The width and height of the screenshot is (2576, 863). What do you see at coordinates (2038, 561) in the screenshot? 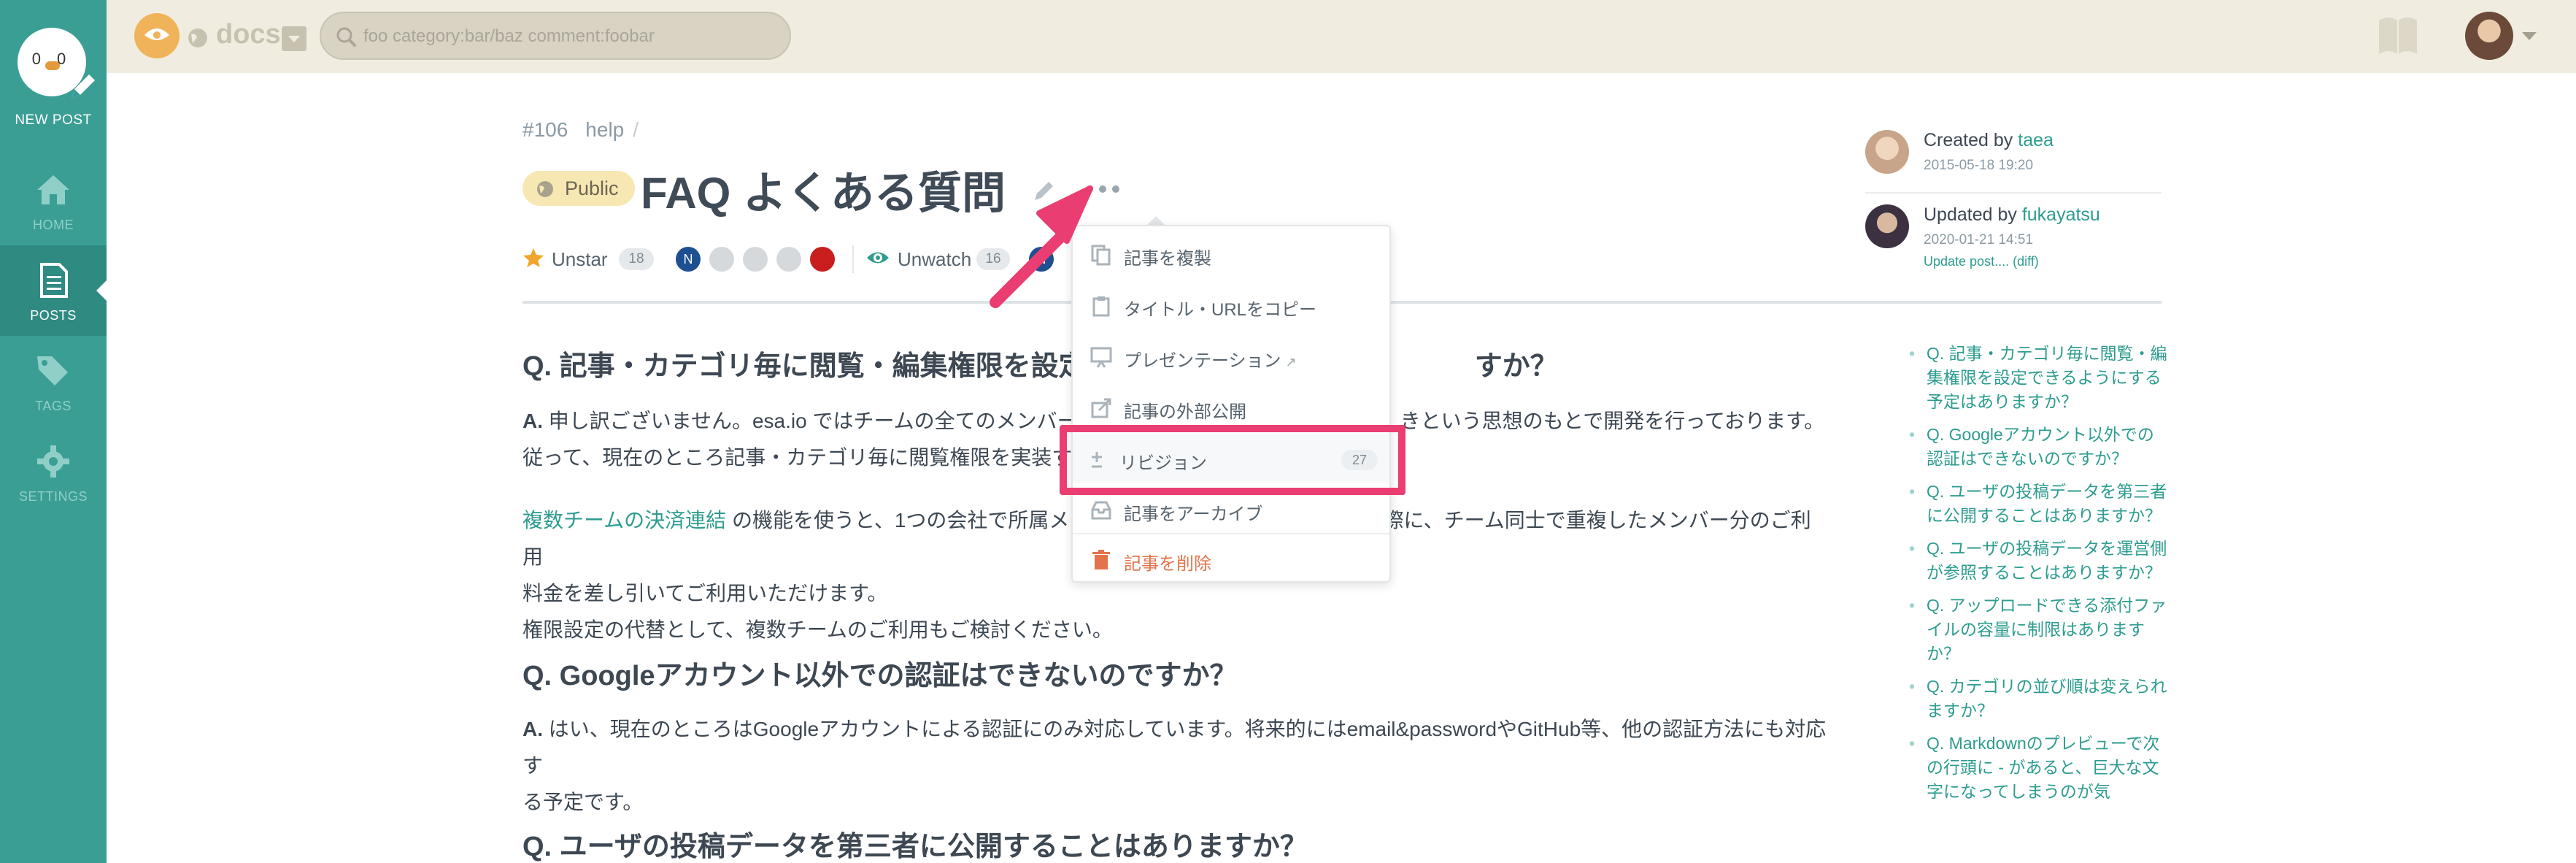
I see `toc-item: Q. ユーザの投稿データを運営側が参照することはありますか？` at bounding box center [2038, 561].